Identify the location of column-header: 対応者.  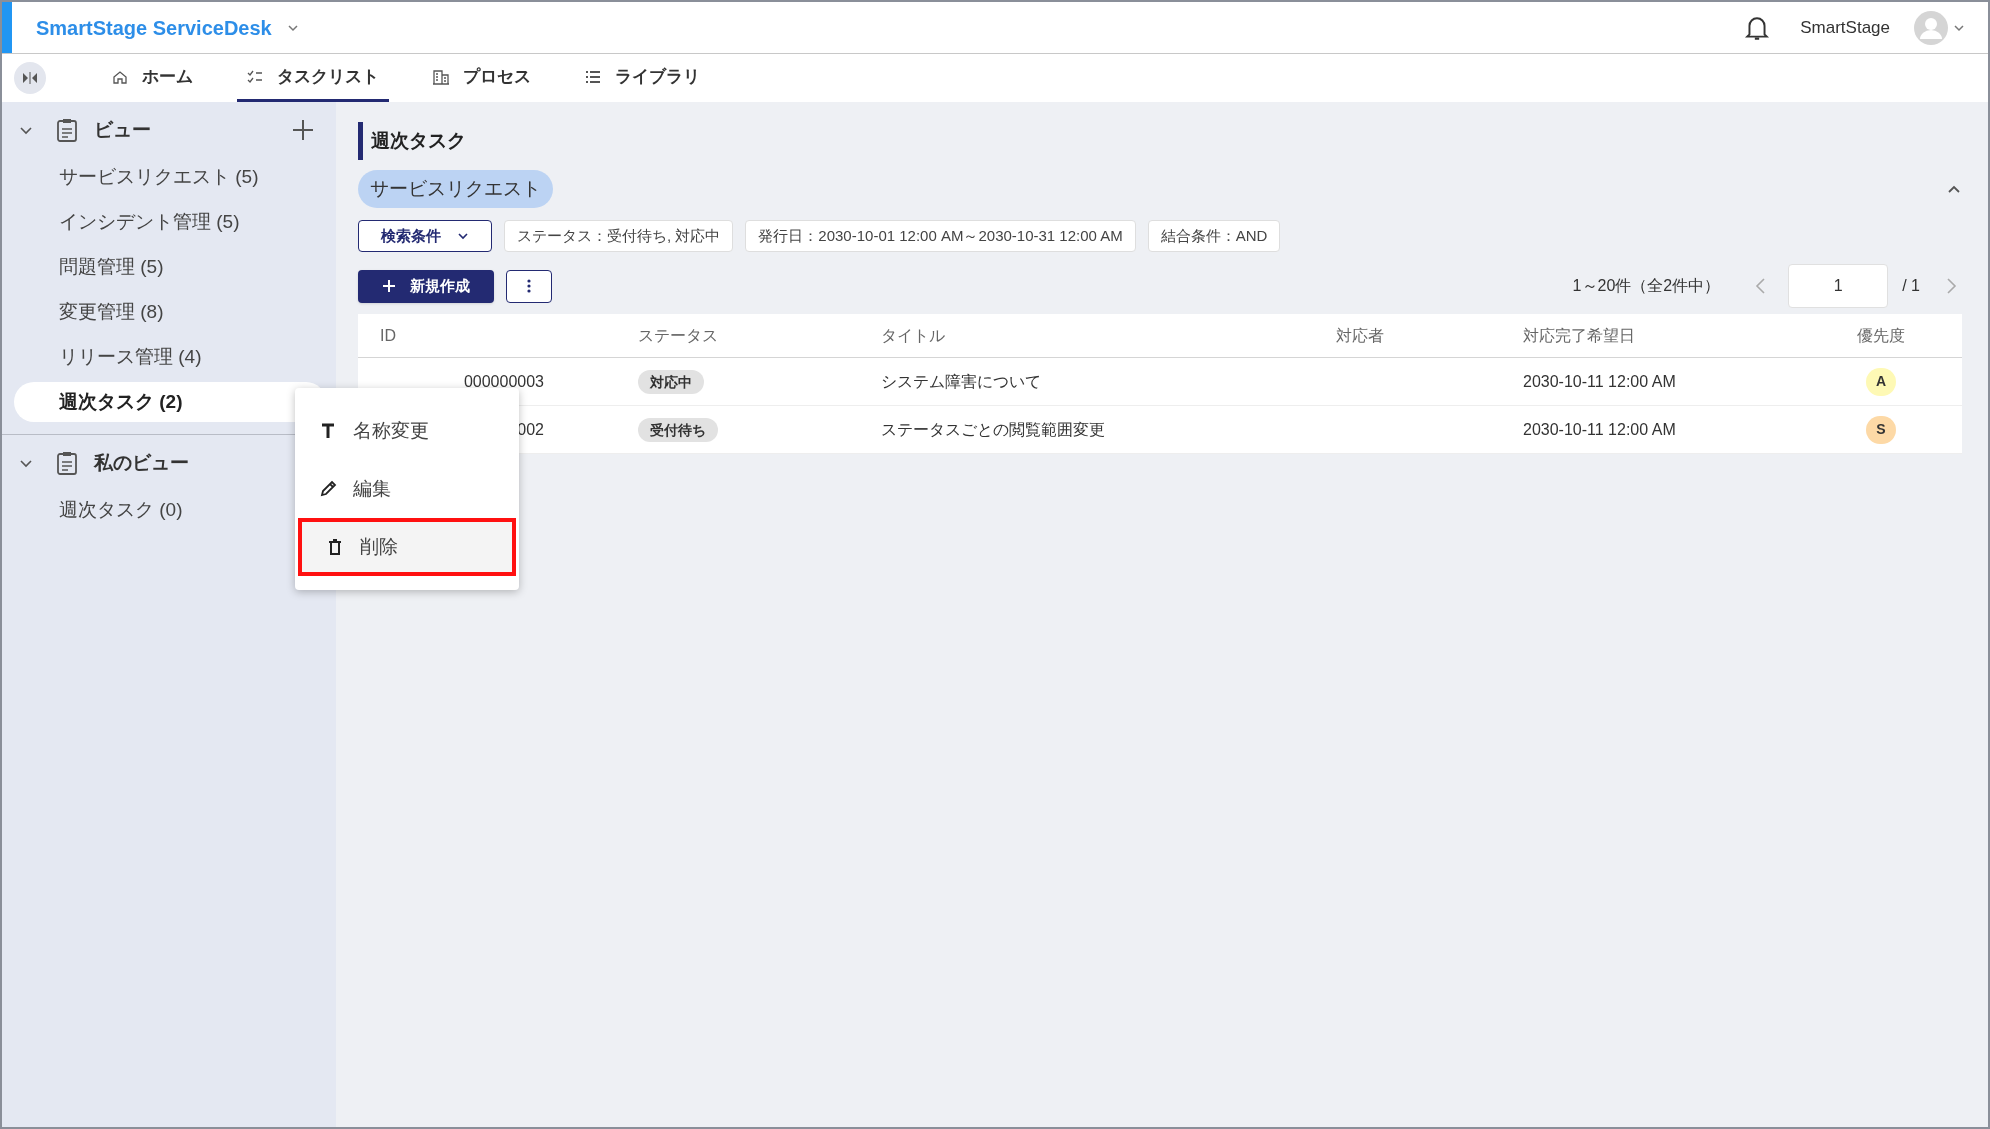
(1360, 335).